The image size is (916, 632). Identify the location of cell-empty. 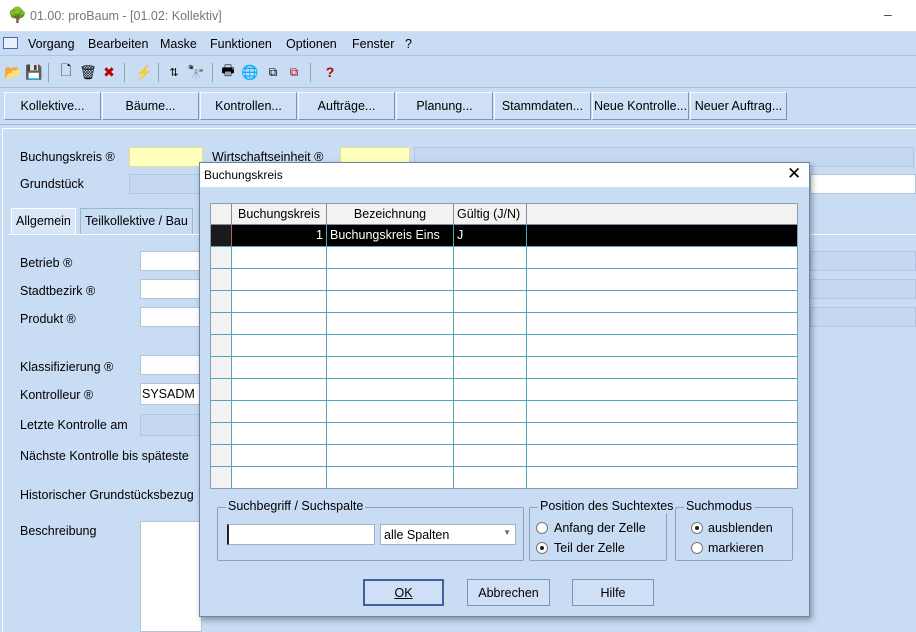
(662, 236).